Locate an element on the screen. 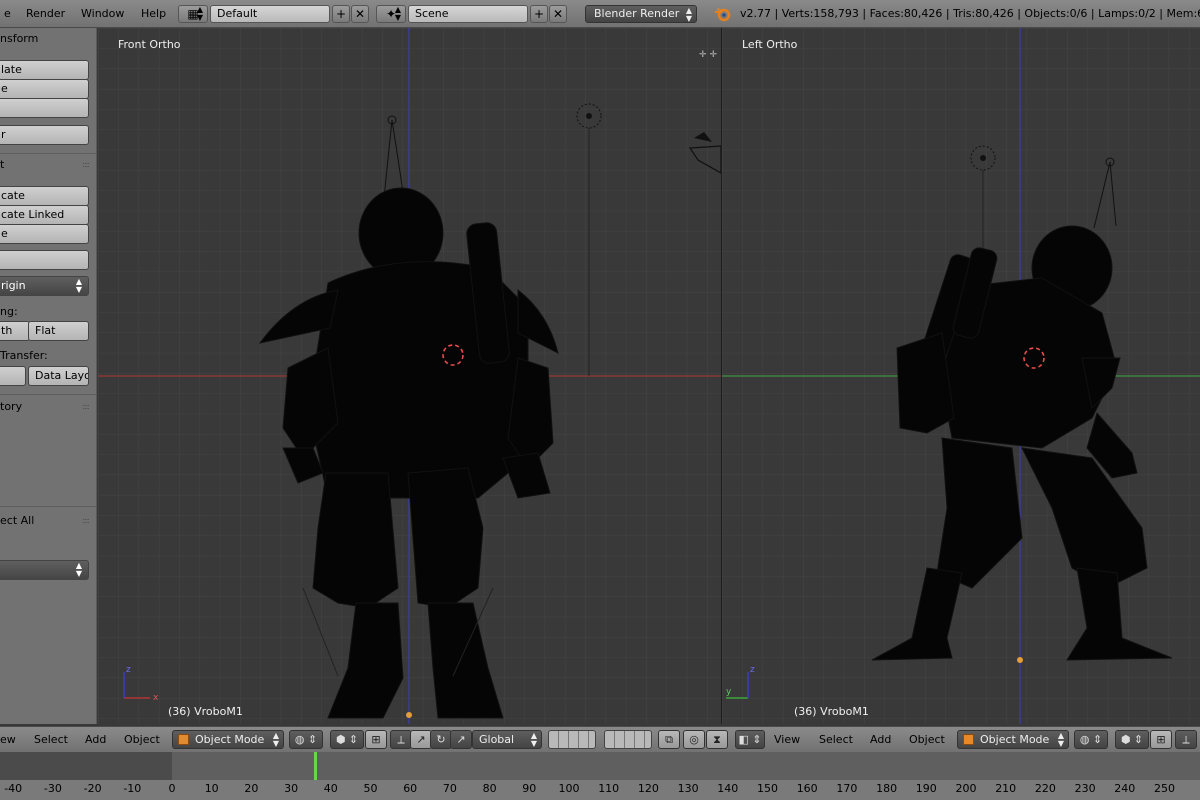 This screenshot has height=800, width=1200. scale-manipulator-icon: ↗ is located at coordinates (461, 739).